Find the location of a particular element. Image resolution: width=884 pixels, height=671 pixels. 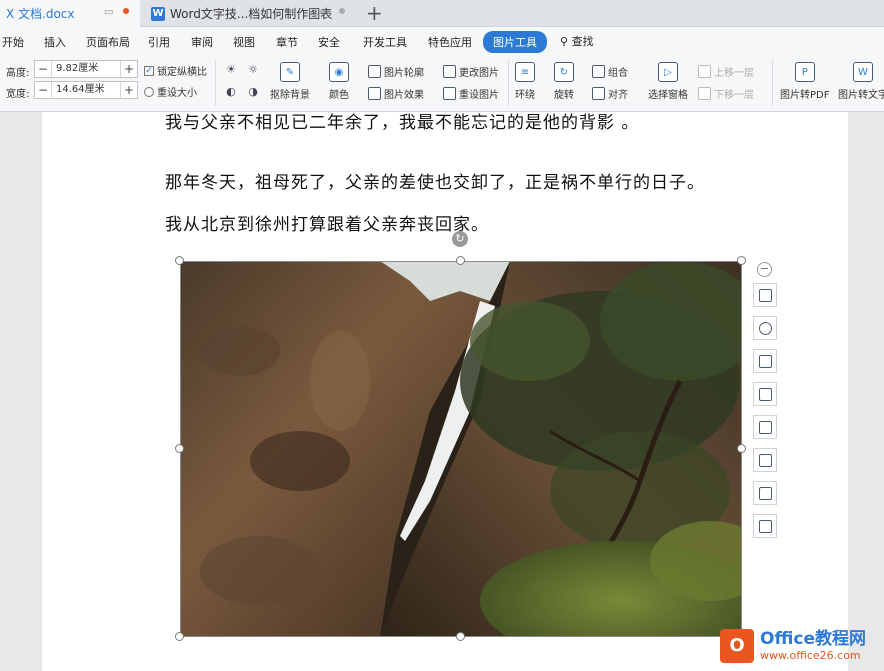

width-input: − 14.64厘米 + is located at coordinates (86, 90).